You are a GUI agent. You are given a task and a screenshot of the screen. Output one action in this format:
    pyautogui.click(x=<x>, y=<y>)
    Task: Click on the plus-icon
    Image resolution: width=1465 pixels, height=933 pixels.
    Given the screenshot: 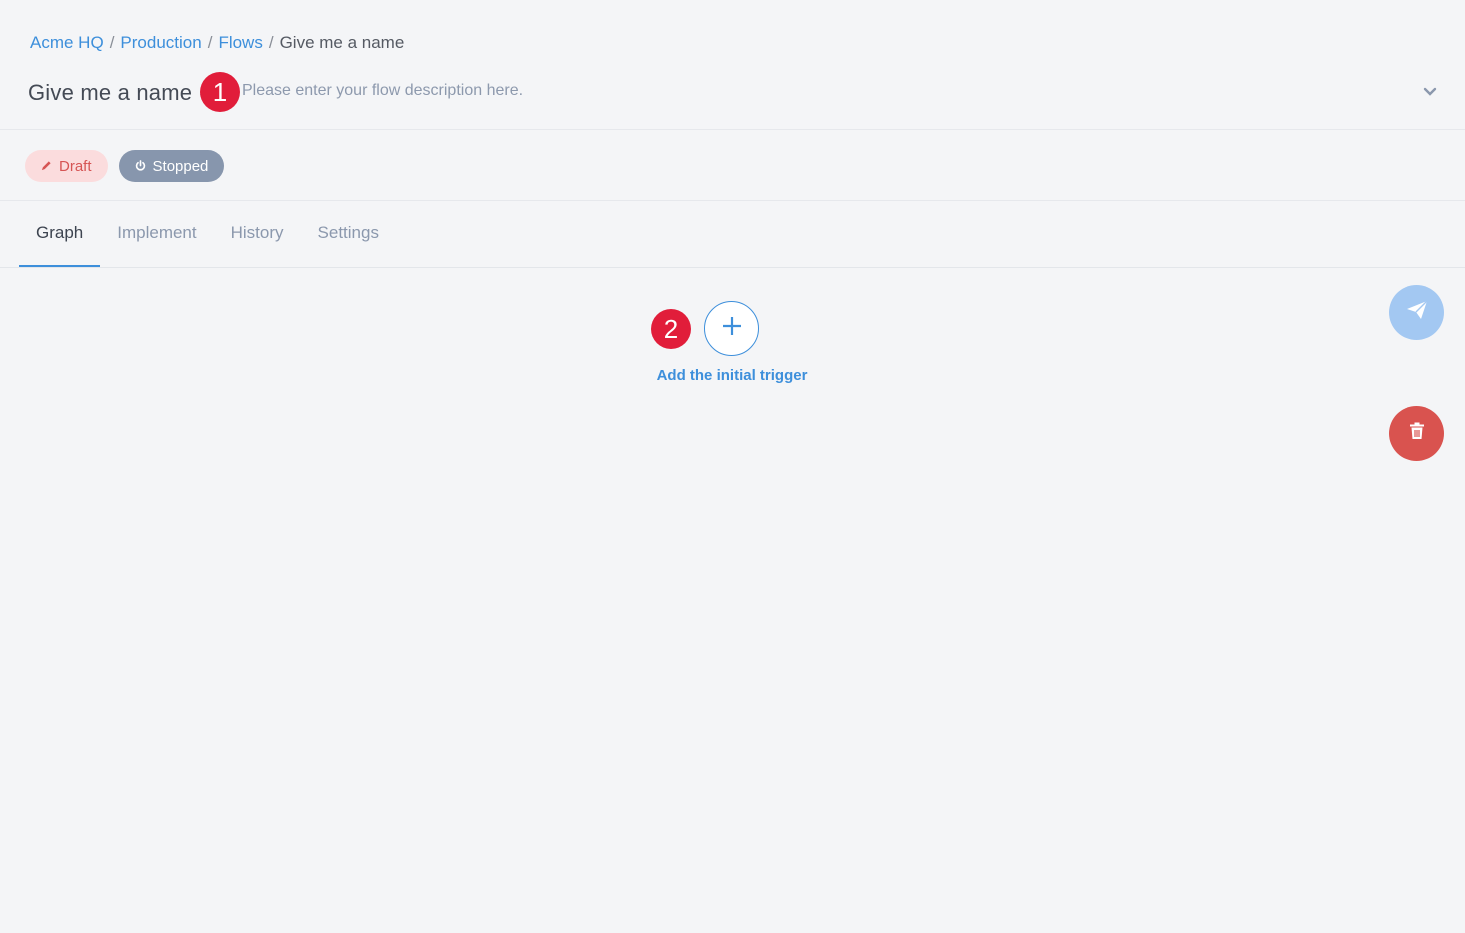 What is the action you would take?
    pyautogui.click(x=732, y=328)
    